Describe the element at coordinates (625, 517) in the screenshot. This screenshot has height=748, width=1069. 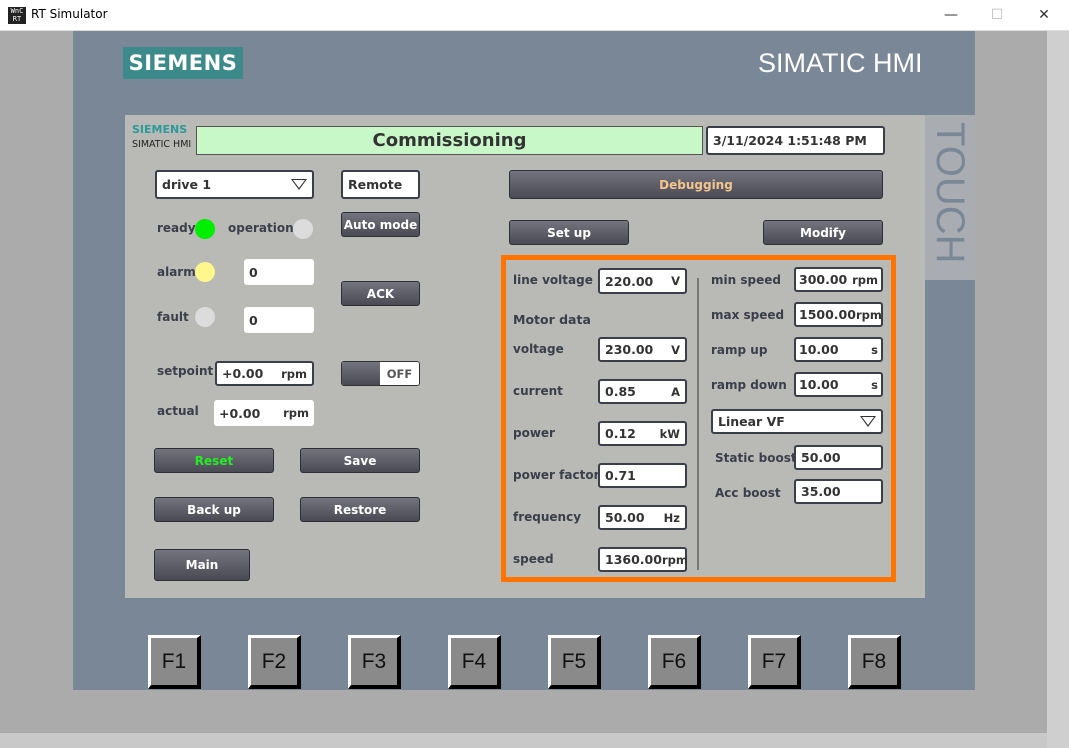
I see `motor-param-value: 50.00` at that location.